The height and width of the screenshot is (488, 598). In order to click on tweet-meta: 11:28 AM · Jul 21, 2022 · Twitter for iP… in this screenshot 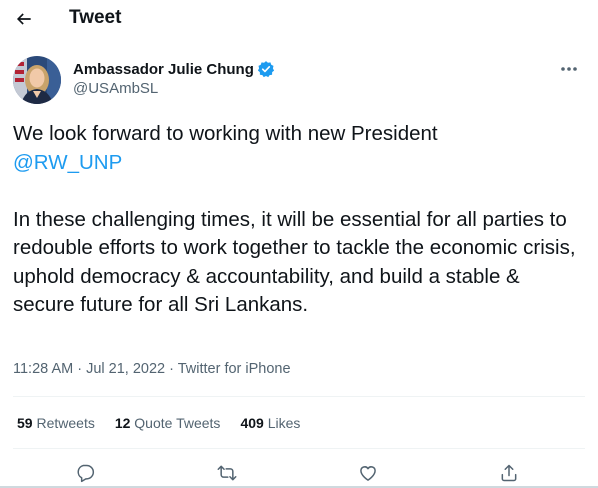, I will do `click(152, 369)`.